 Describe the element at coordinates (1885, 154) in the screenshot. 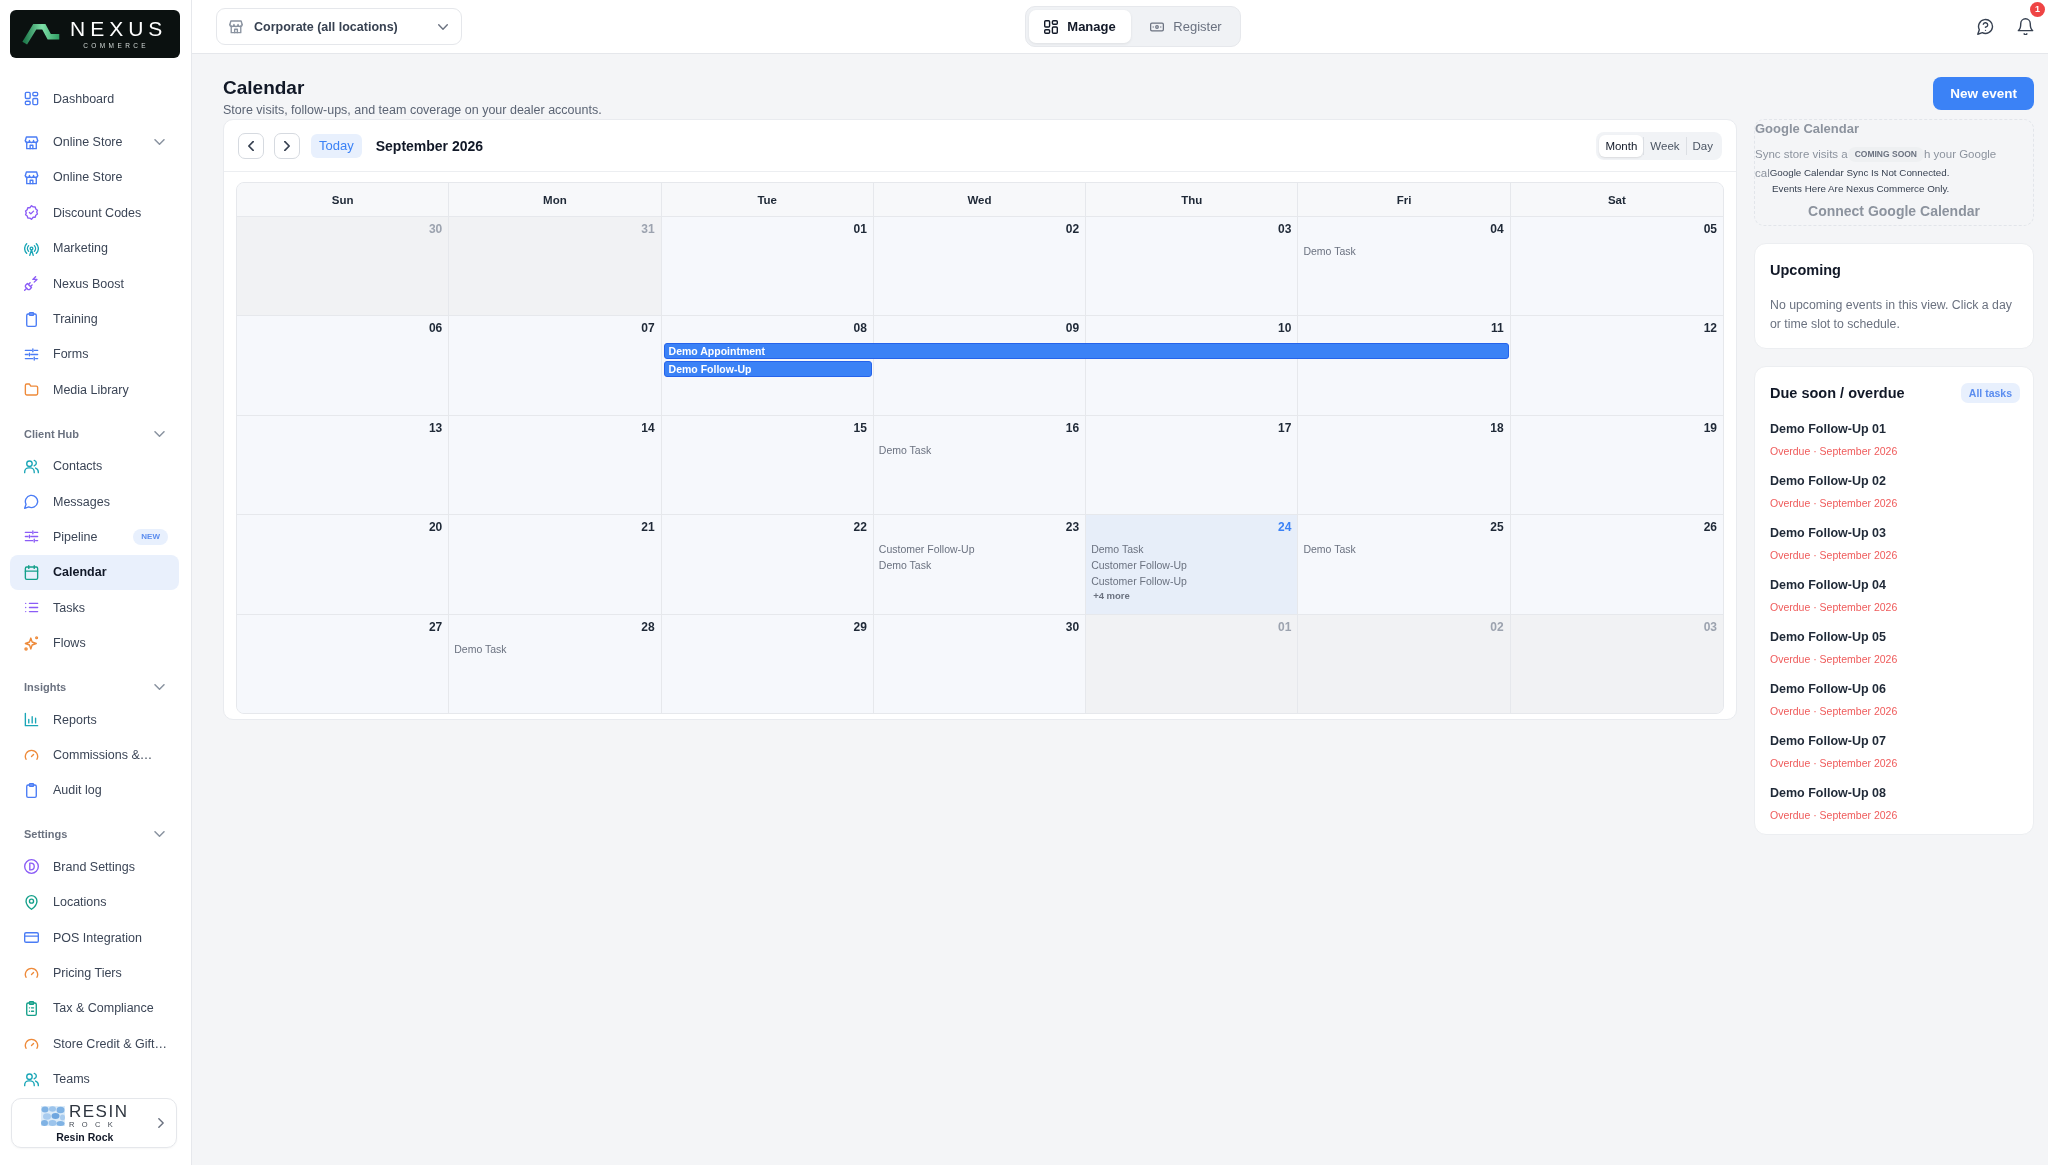

I see `coming-soon-badge: COMING SOON` at that location.